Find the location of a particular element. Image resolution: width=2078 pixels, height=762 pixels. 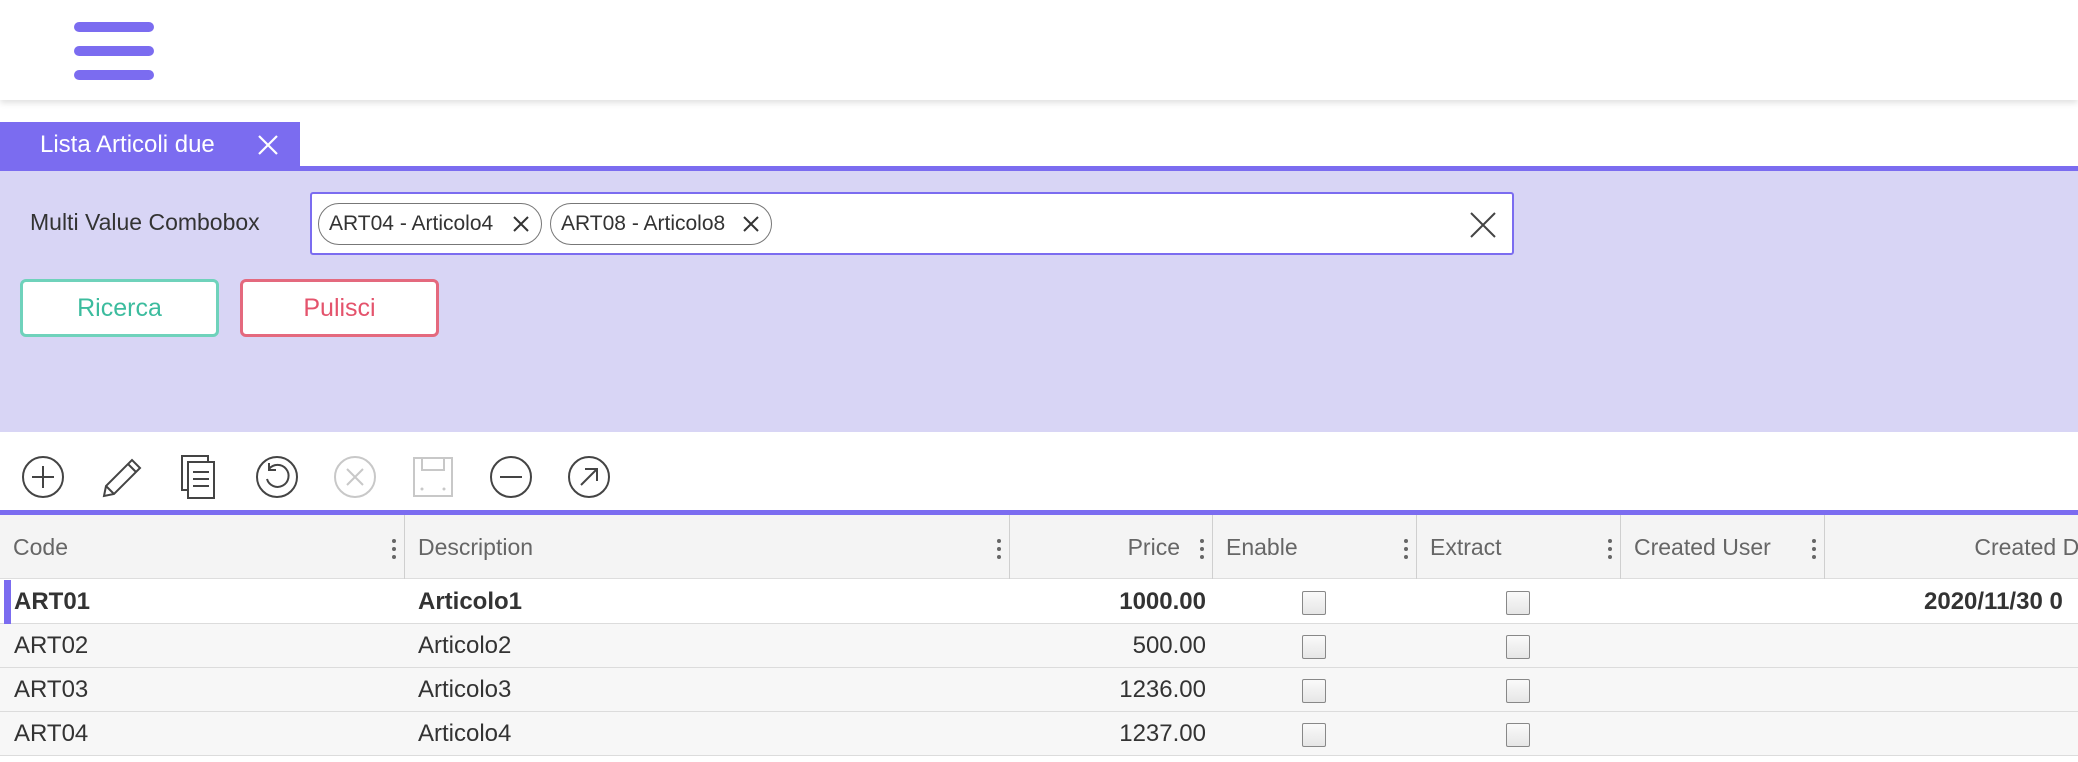

edit-icon is located at coordinates (121, 477).